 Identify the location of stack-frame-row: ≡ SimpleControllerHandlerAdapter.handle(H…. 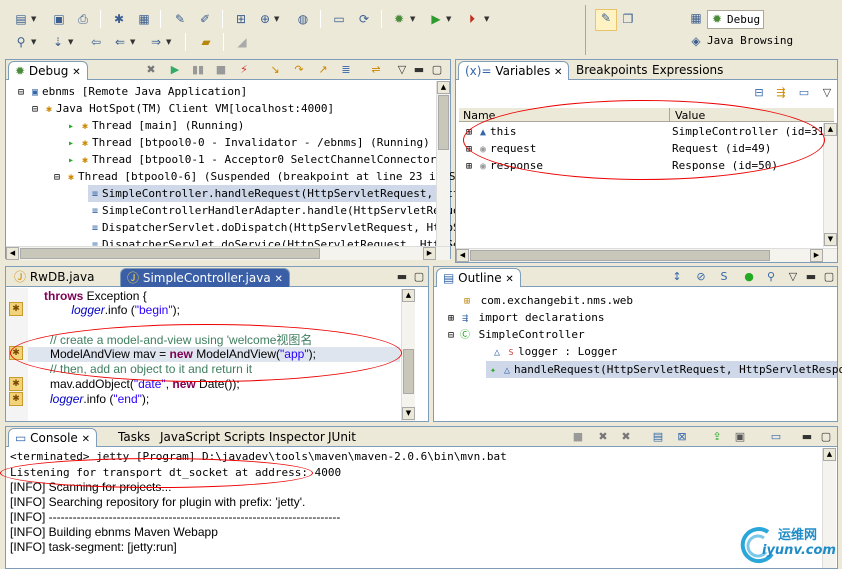
(277, 210).